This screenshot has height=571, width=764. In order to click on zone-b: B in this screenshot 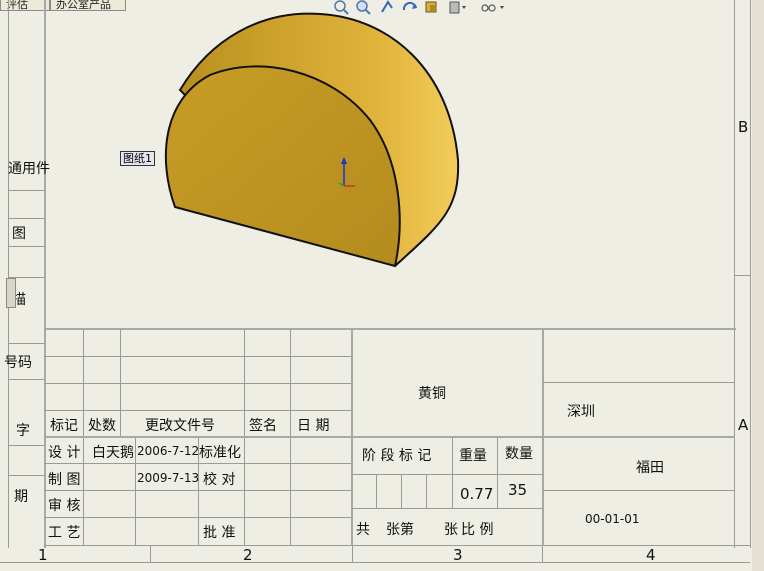, I will do `click(743, 127)`.